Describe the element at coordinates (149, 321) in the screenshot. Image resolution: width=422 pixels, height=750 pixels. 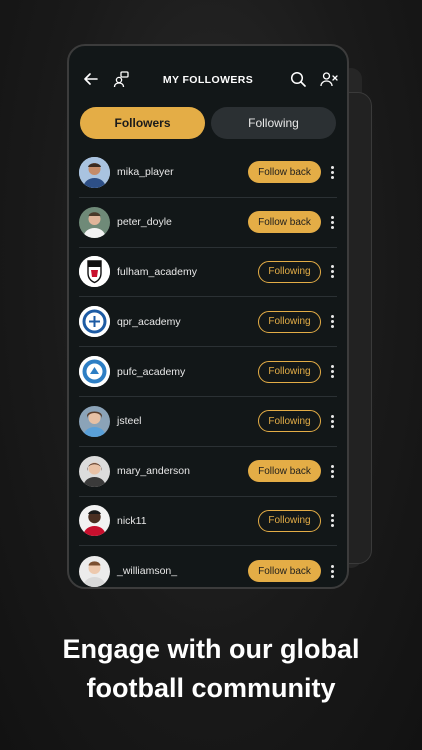
I see `username: qpr_academy` at that location.